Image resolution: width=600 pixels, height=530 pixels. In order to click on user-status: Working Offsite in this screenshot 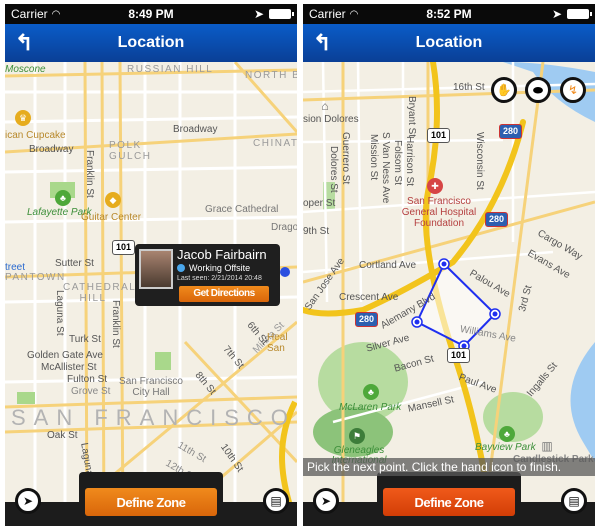, I will do `click(213, 268)`.